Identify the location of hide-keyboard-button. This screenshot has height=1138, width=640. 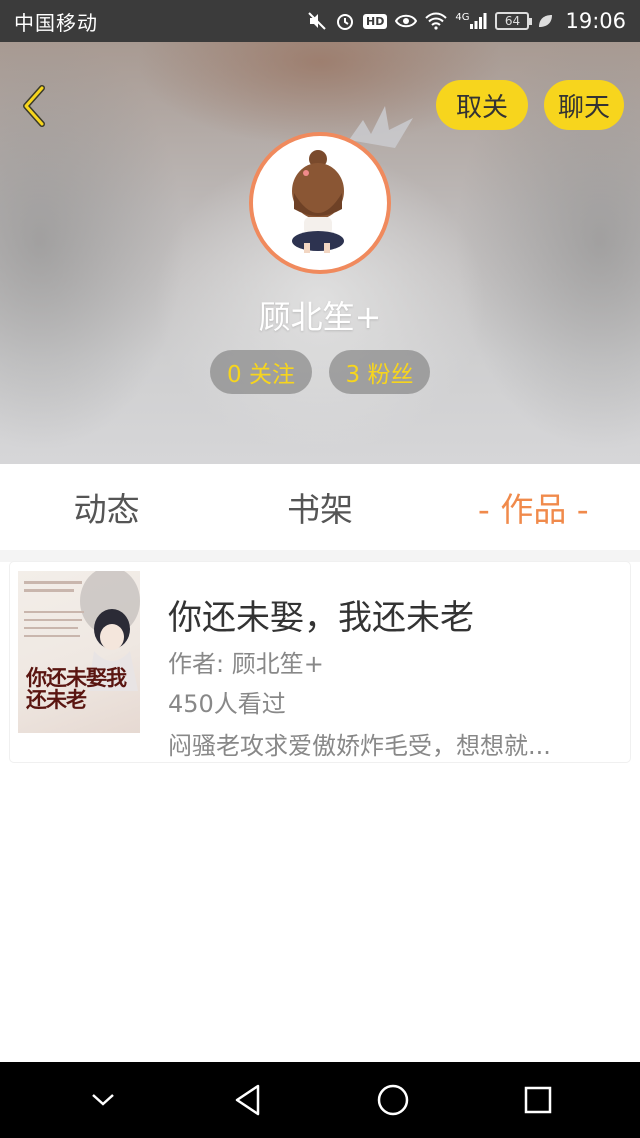
(103, 1100).